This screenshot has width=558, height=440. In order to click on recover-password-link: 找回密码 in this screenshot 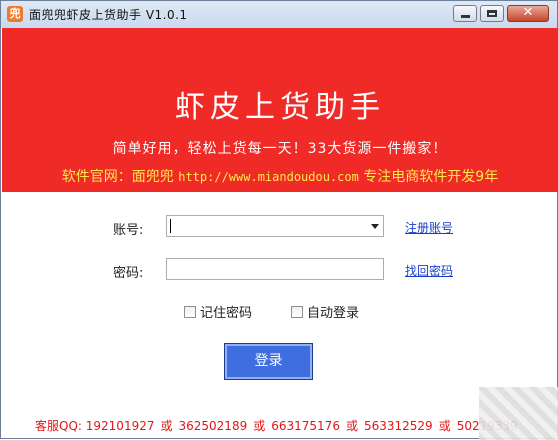, I will do `click(429, 270)`.